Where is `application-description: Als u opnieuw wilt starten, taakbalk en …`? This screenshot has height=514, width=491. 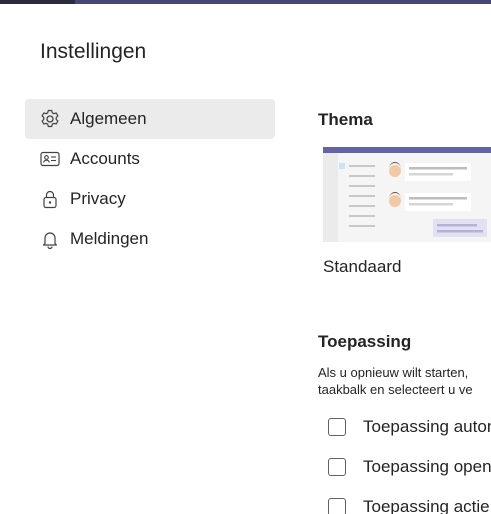
application-description: Als u opnieuw wilt starten, taakbalk en … is located at coordinates (404, 381).